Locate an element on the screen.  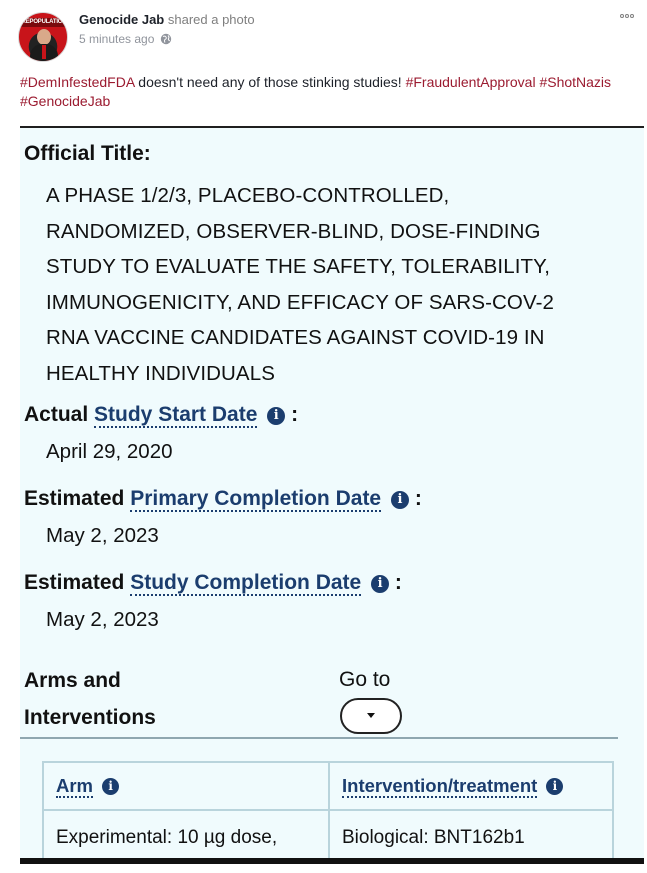
study-start-label: Actual Study Start Date i : is located at coordinates (161, 415).